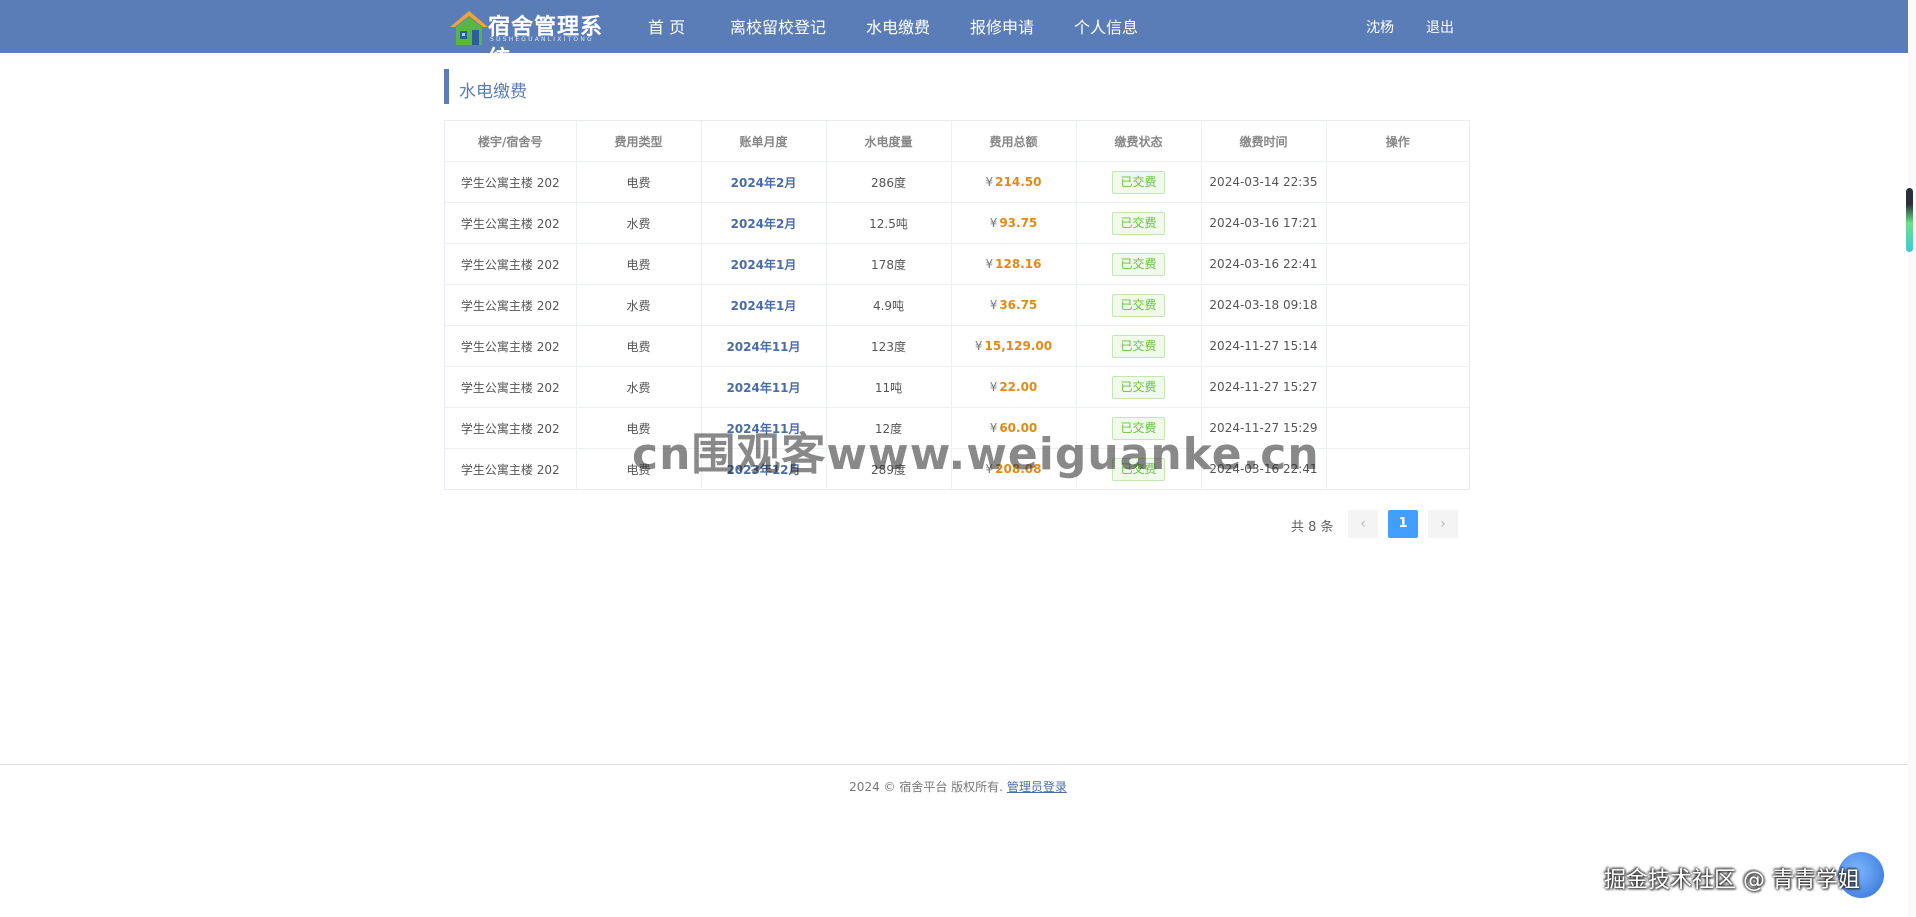 This screenshot has height=917, width=1916. I want to click on cell-amount: ¥214.50, so click(1014, 182).